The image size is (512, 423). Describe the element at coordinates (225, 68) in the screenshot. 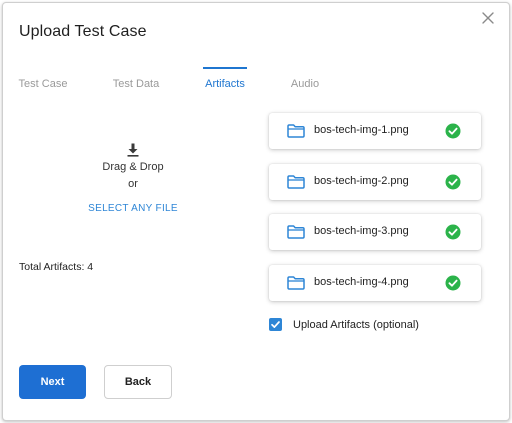

I see `active-tab-indicator` at that location.